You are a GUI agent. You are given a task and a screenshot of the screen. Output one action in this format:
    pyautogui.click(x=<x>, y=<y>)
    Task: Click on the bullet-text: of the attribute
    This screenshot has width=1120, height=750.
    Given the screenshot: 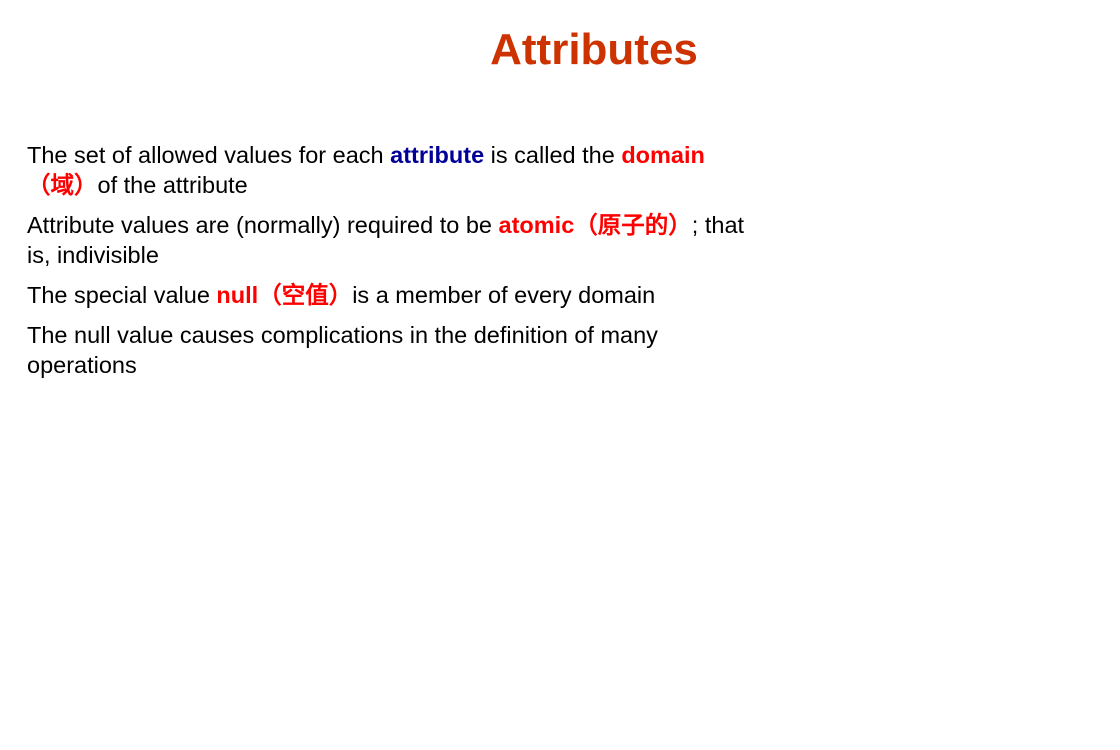 What is the action you would take?
    pyautogui.click(x=172, y=185)
    